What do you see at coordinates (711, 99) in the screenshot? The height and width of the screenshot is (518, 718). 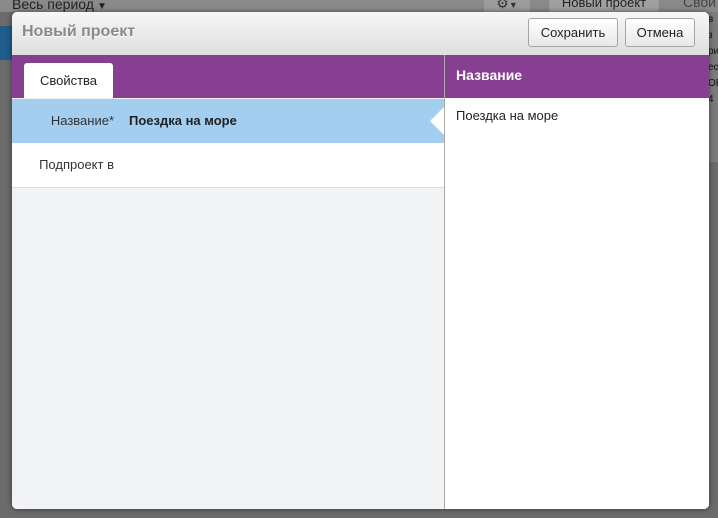 I see `background-text: 4` at bounding box center [711, 99].